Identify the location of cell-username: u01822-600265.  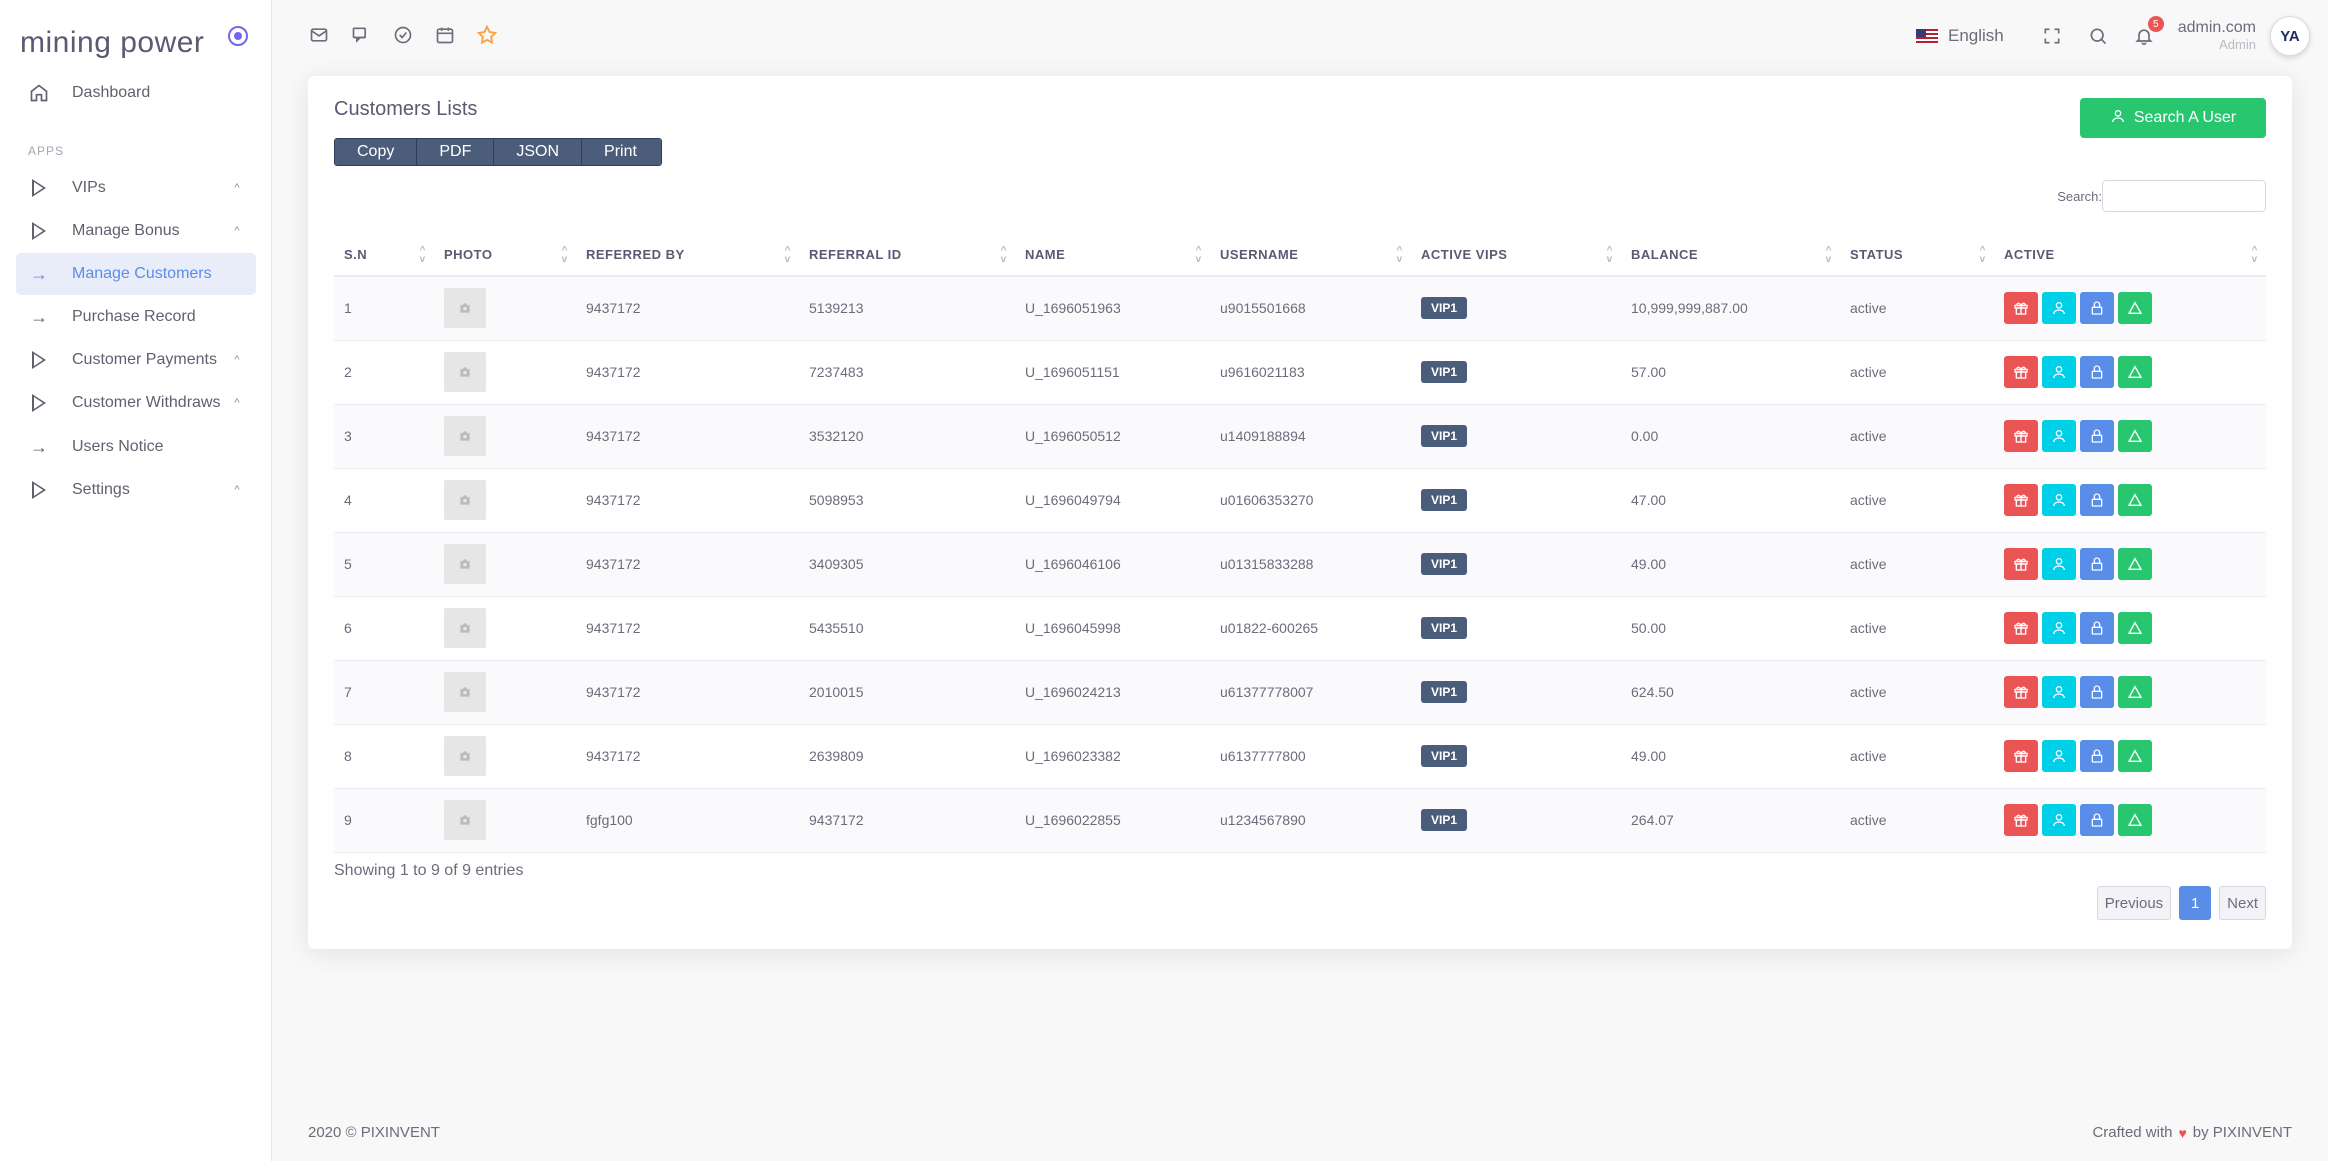
(1310, 628).